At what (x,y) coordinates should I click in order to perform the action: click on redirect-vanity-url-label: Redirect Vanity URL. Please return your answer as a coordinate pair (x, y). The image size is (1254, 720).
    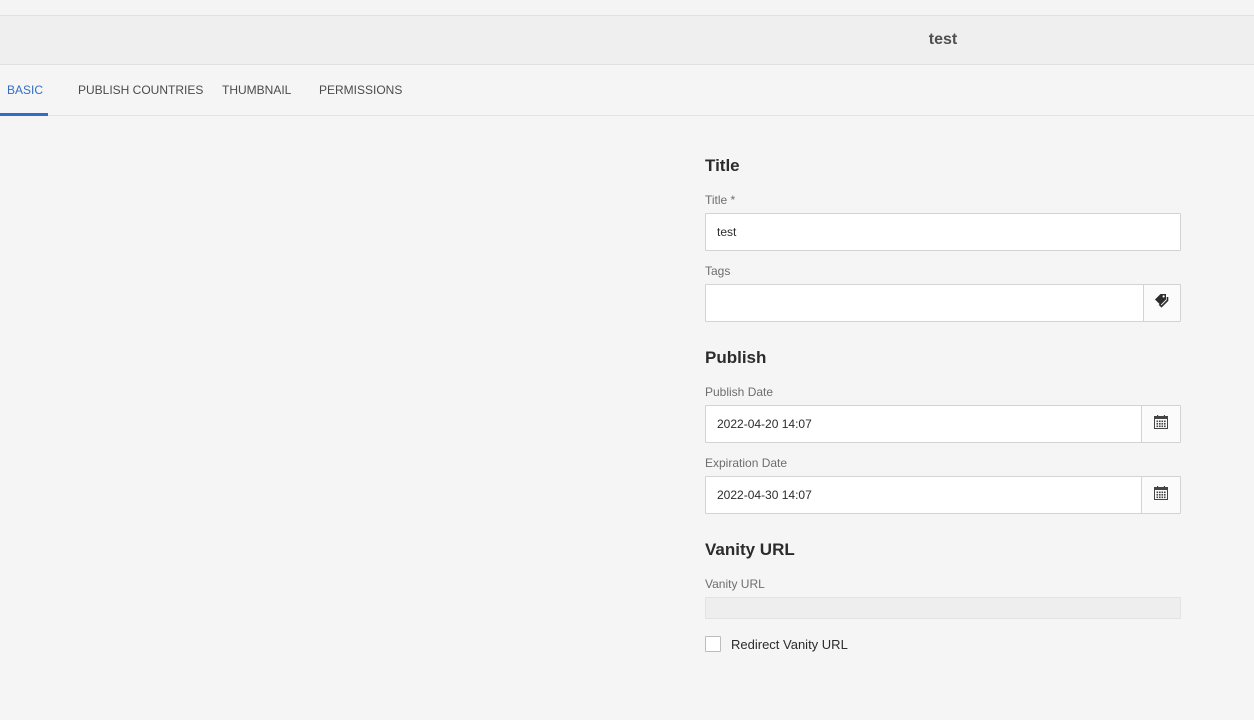
    Looking at the image, I should click on (789, 644).